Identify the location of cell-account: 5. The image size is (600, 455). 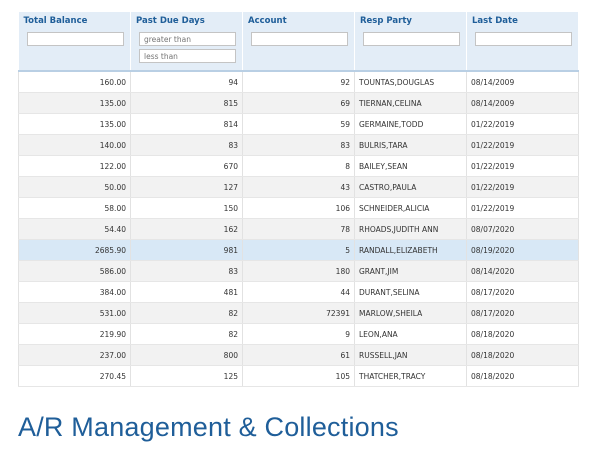
(298, 250).